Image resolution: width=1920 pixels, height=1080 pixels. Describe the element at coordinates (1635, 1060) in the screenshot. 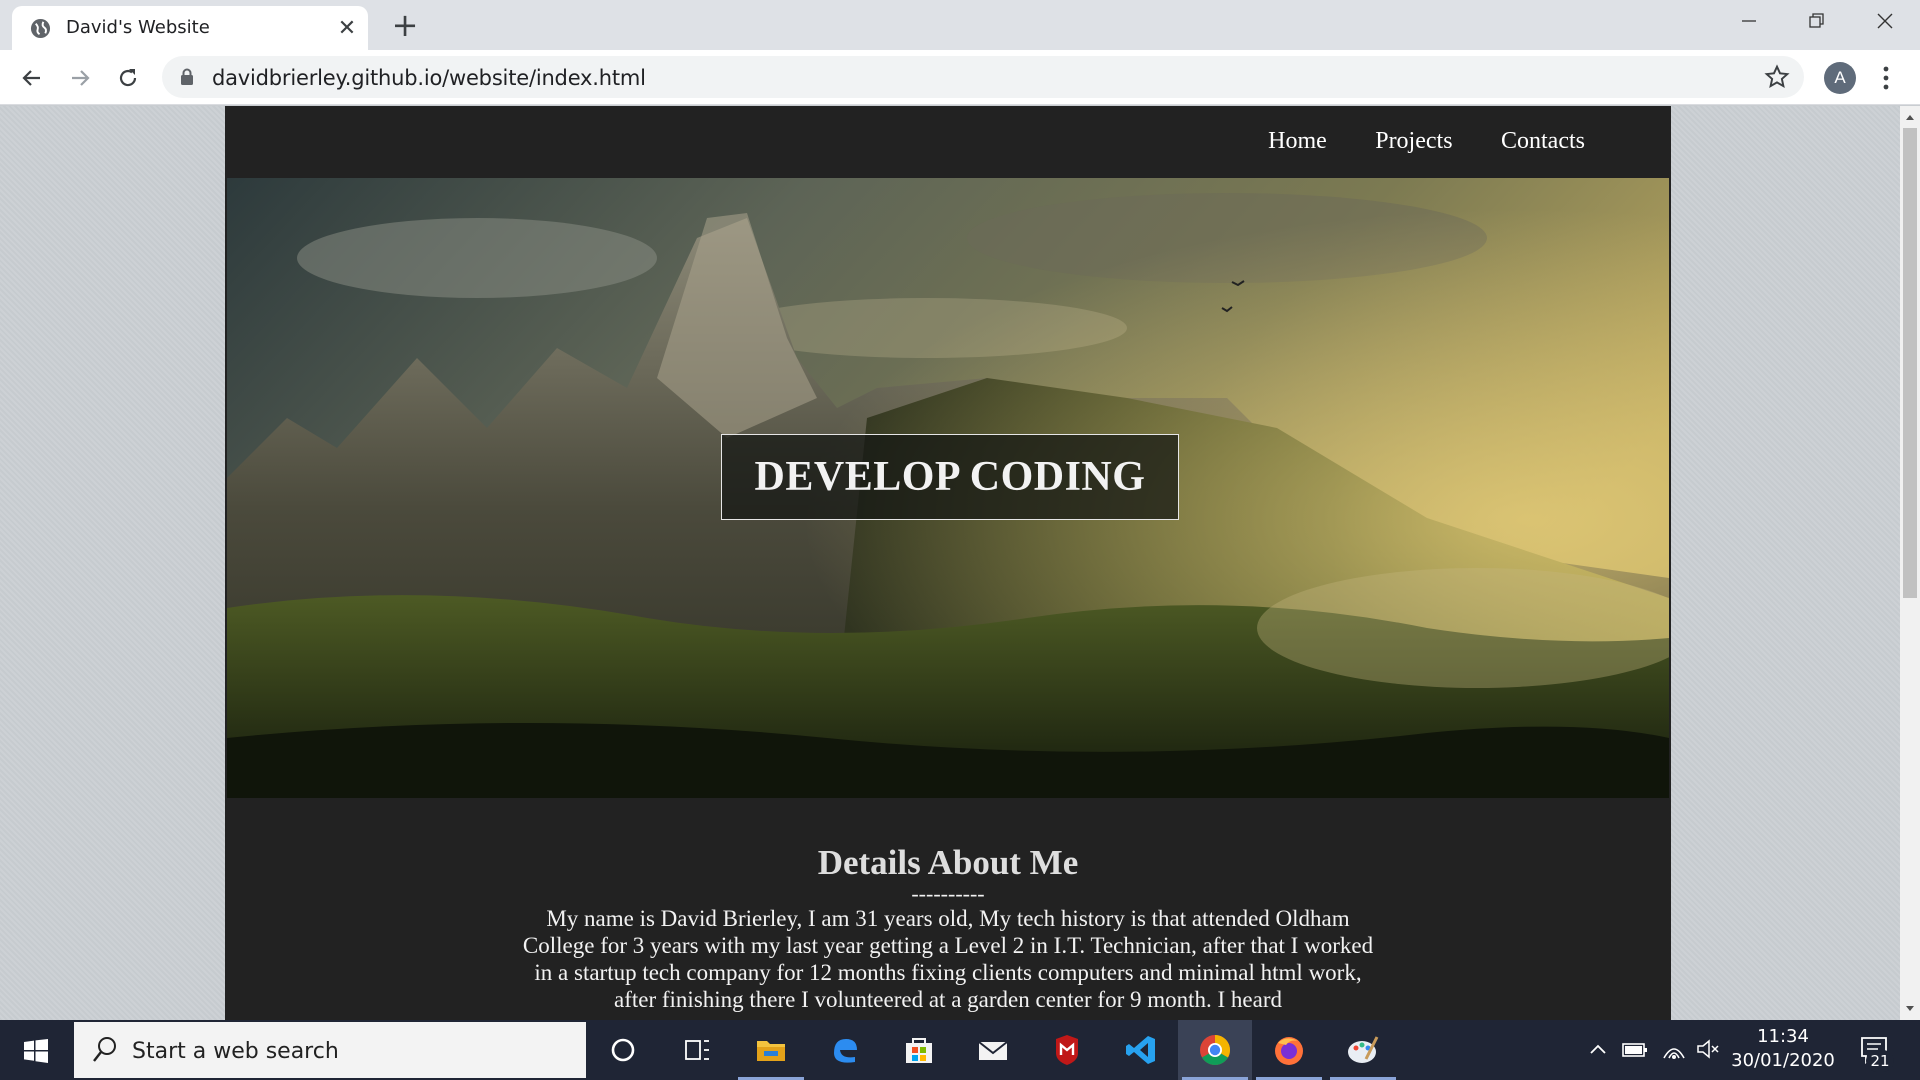

I see `battery-icon` at that location.